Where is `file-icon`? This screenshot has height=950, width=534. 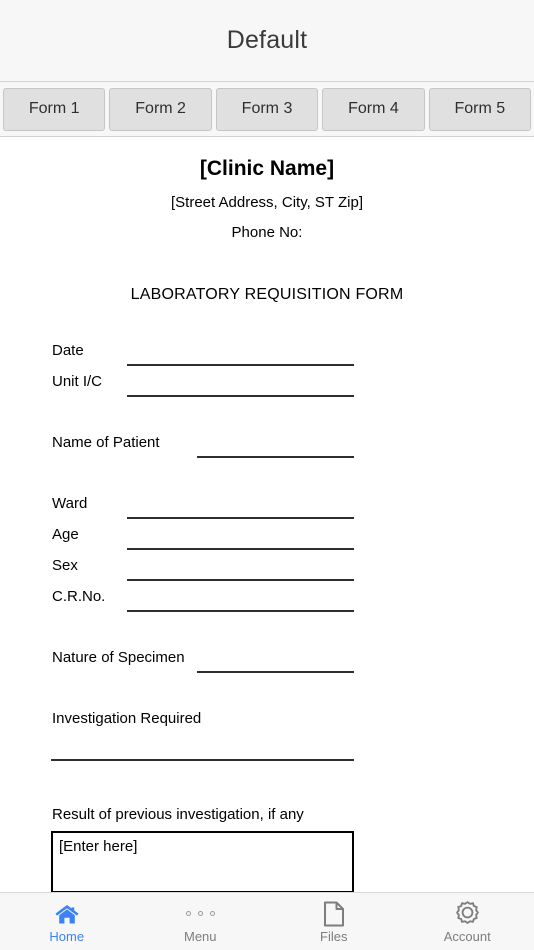
file-icon is located at coordinates (334, 914).